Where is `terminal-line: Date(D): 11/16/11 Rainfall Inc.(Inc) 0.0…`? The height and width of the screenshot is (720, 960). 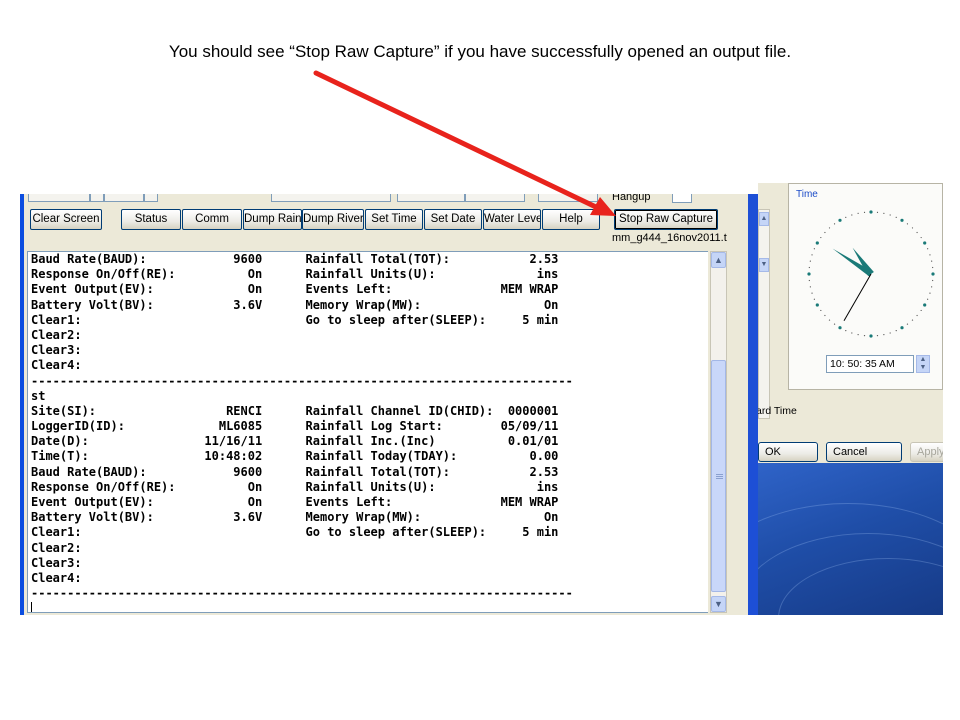 terminal-line: Date(D): 11/16/11 Rainfall Inc.(Inc) 0.0… is located at coordinates (295, 441).